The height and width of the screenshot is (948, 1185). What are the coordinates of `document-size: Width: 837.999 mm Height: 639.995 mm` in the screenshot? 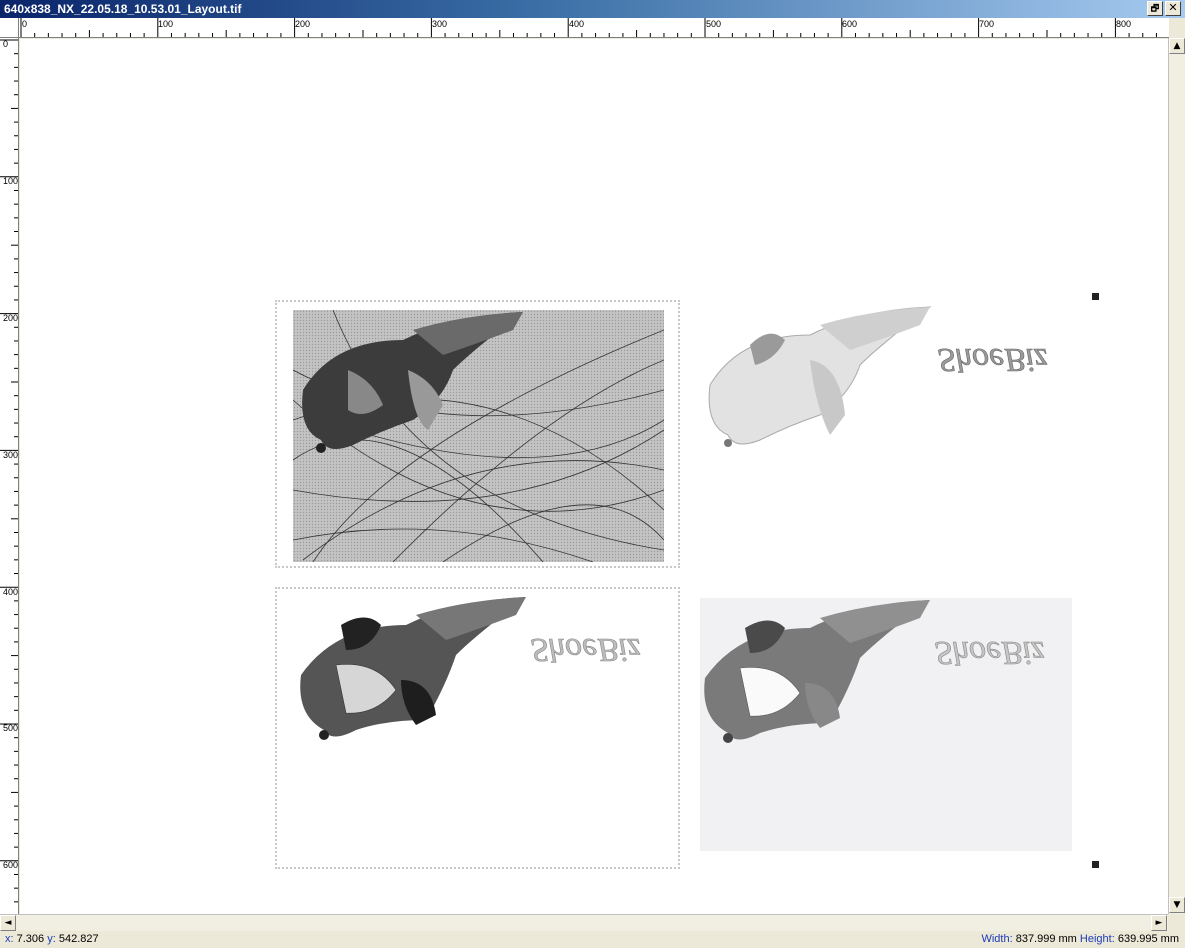 It's located at (1080, 939).